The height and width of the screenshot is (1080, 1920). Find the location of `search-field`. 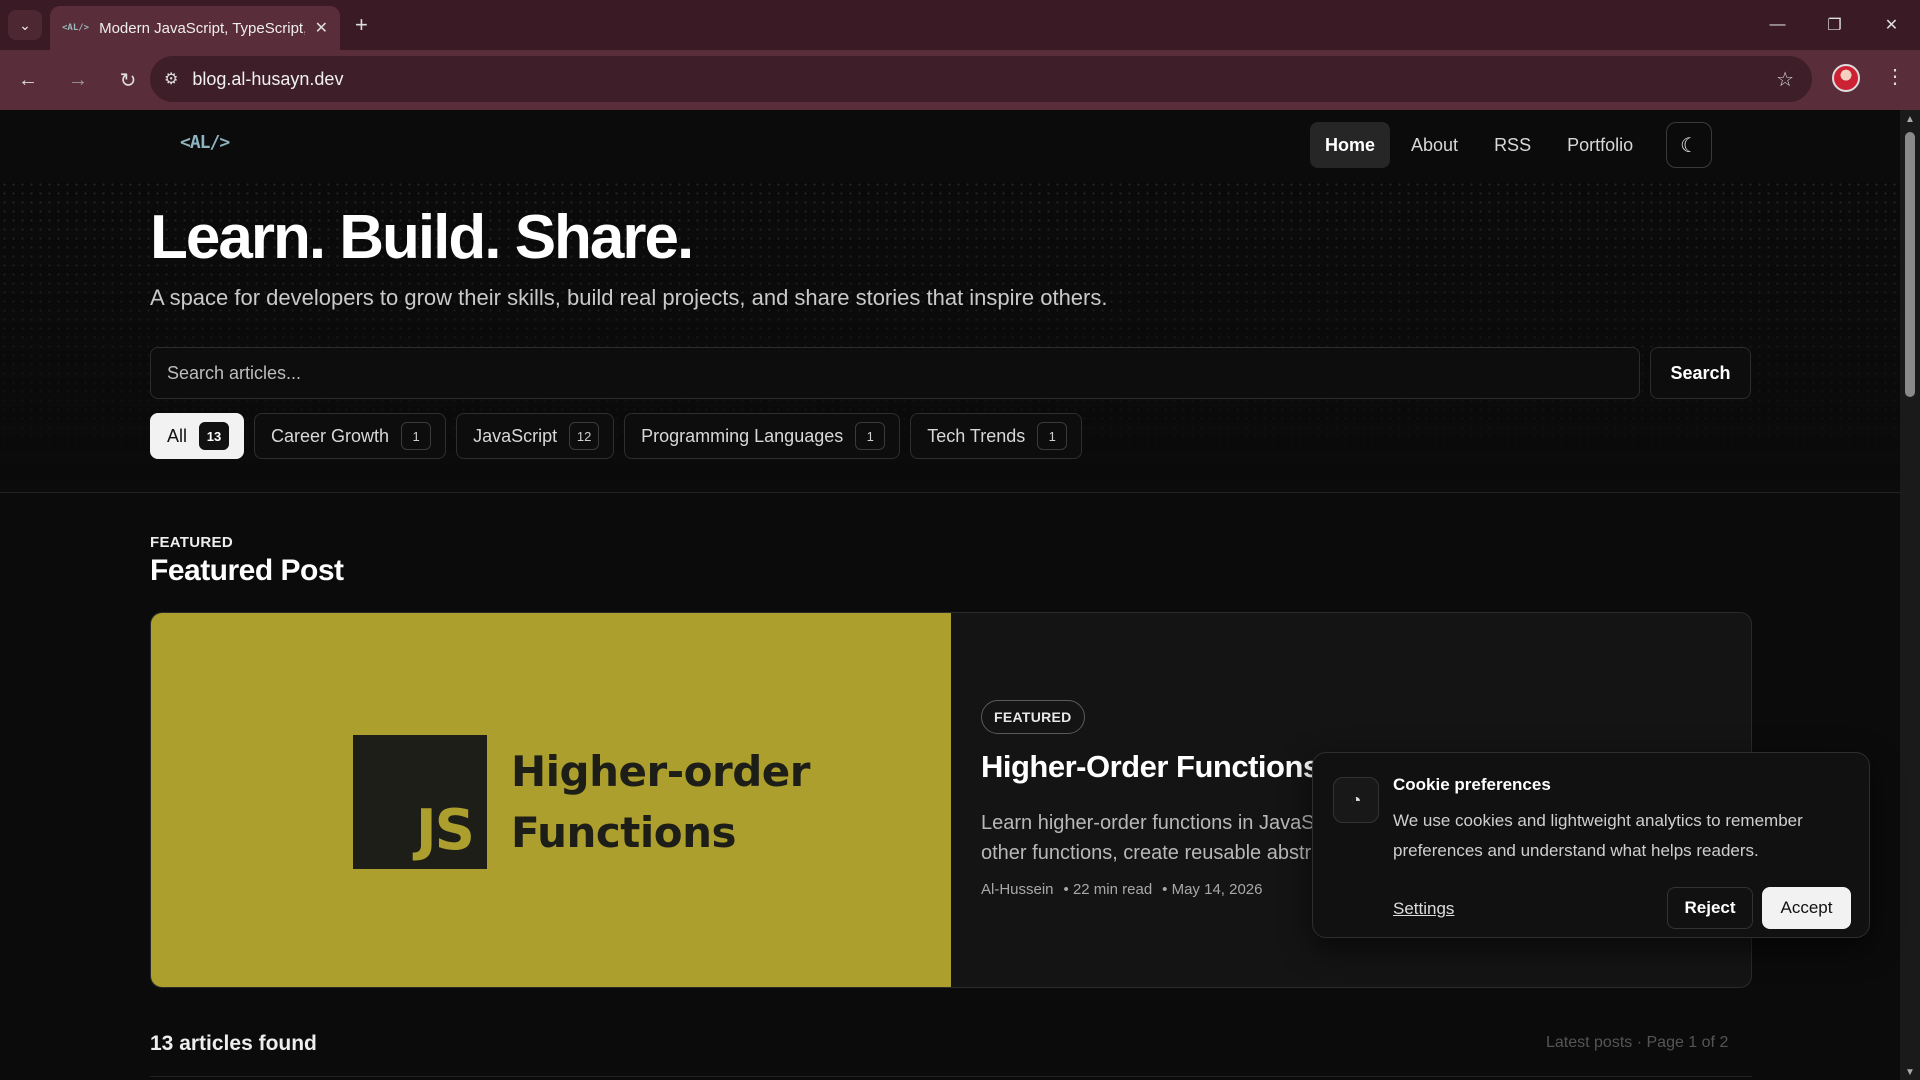

search-field is located at coordinates (895, 373).